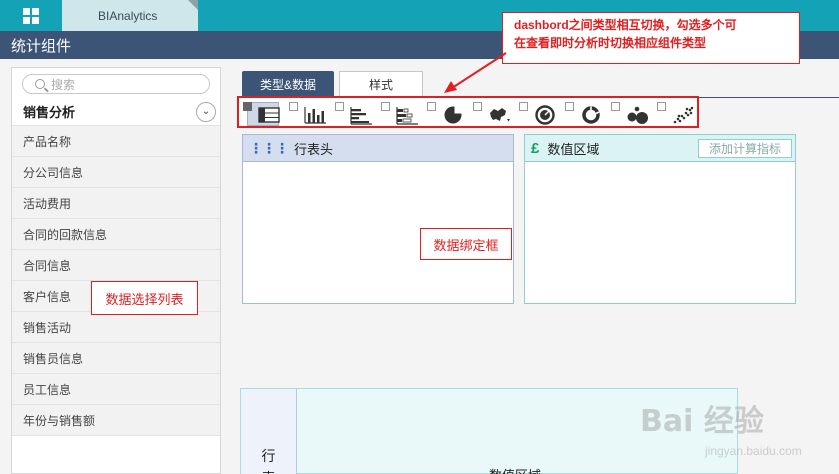  What do you see at coordinates (453, 115) in the screenshot?
I see `pie-icon` at bounding box center [453, 115].